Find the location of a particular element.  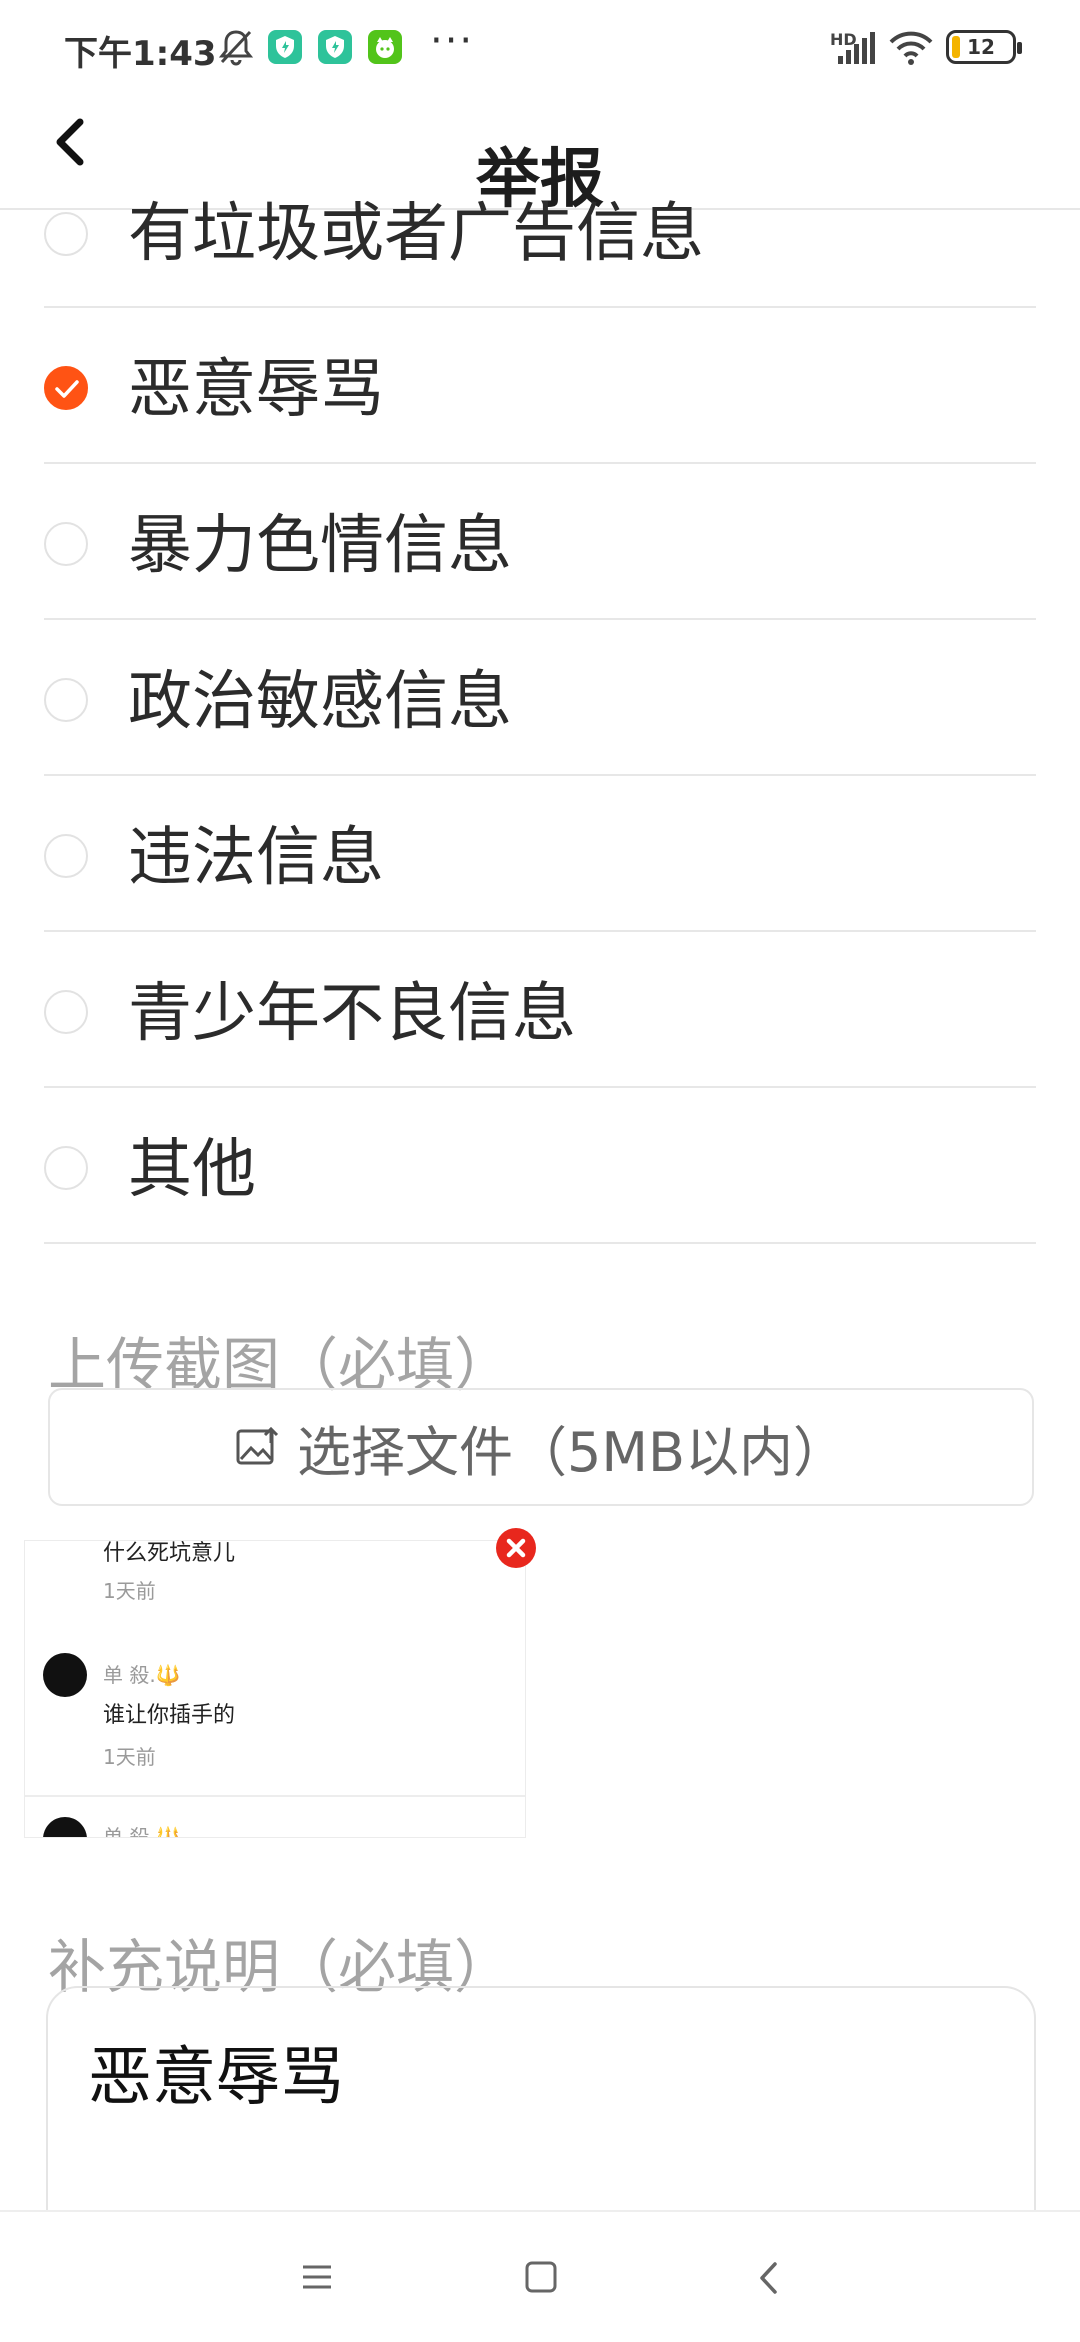

radio-button-checked is located at coordinates (66, 388).